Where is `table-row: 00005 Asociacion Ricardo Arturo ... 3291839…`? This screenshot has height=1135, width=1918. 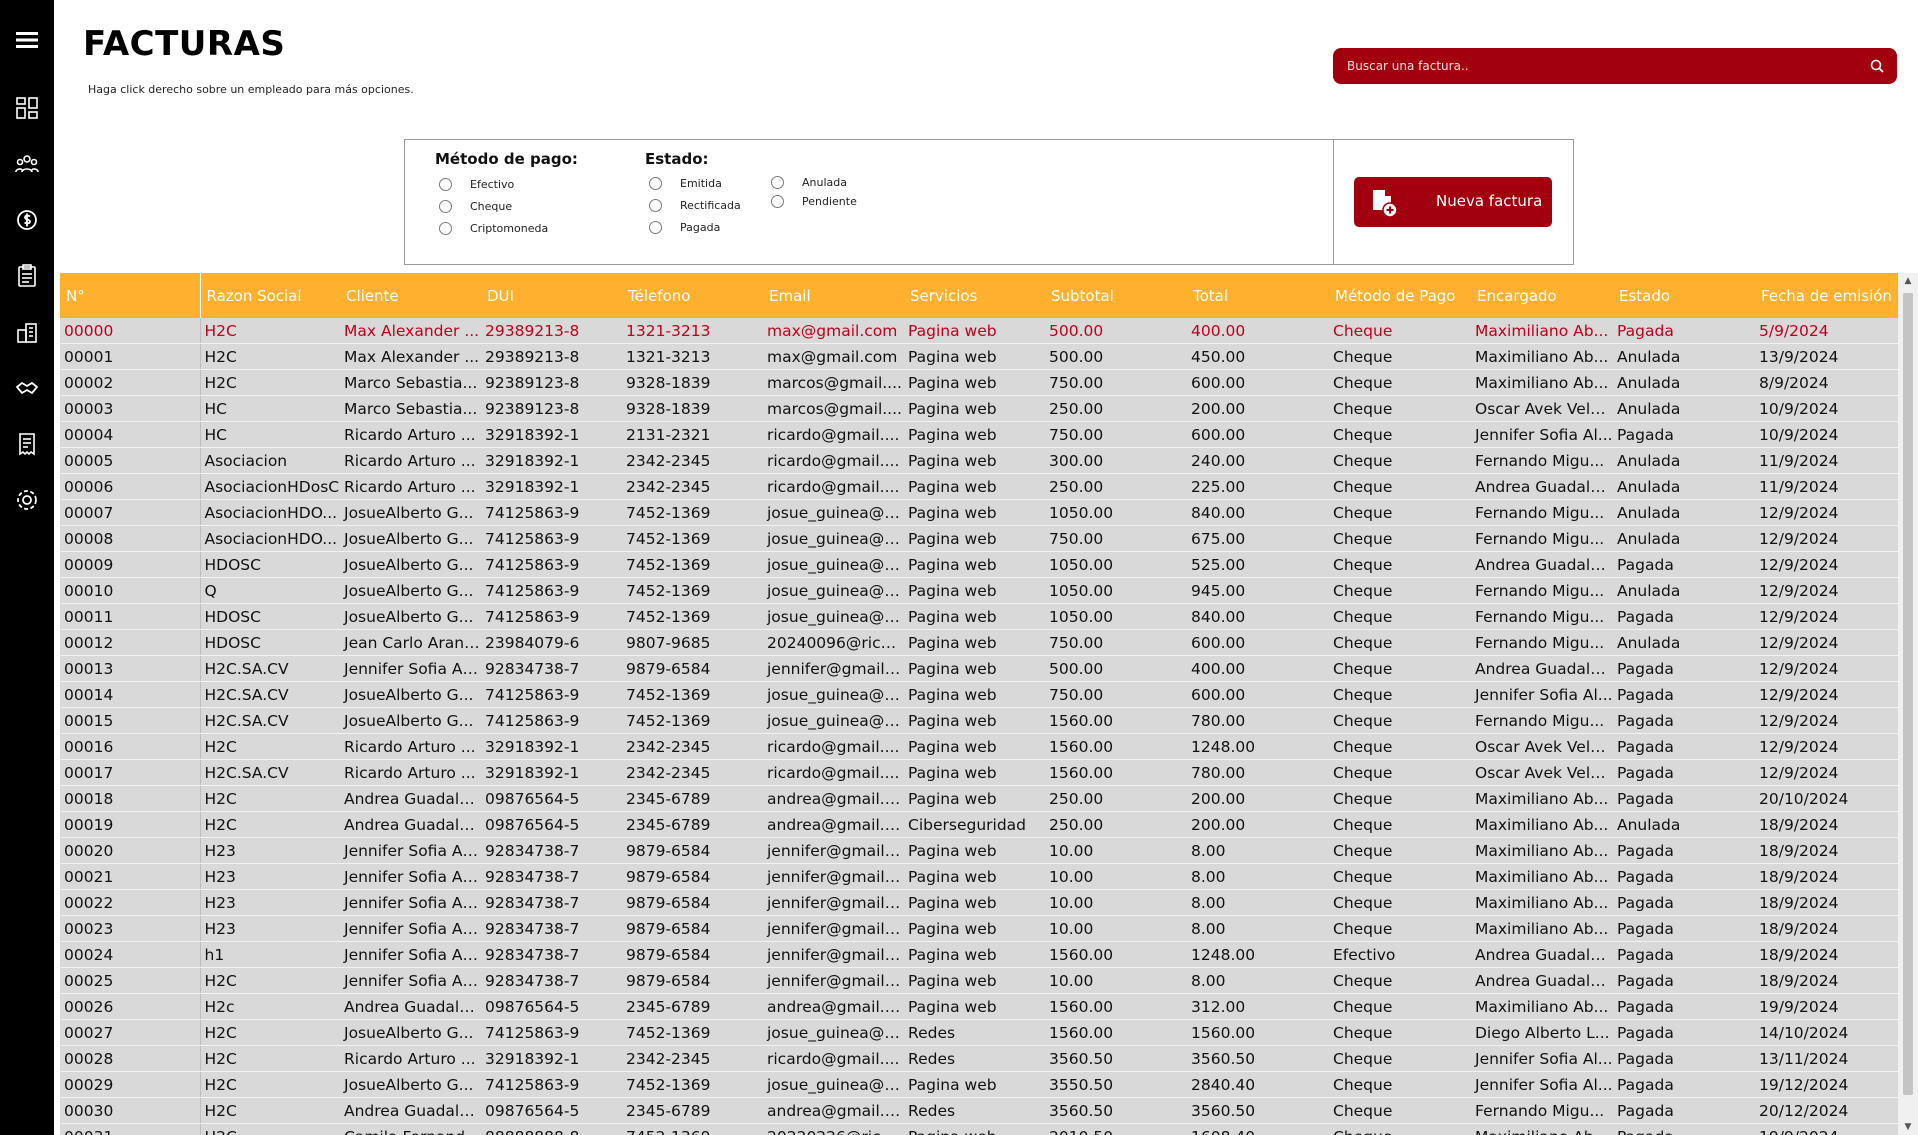
table-row: 00005 Asociacion Ricardo Arturo ... 3291839… is located at coordinates (979, 460).